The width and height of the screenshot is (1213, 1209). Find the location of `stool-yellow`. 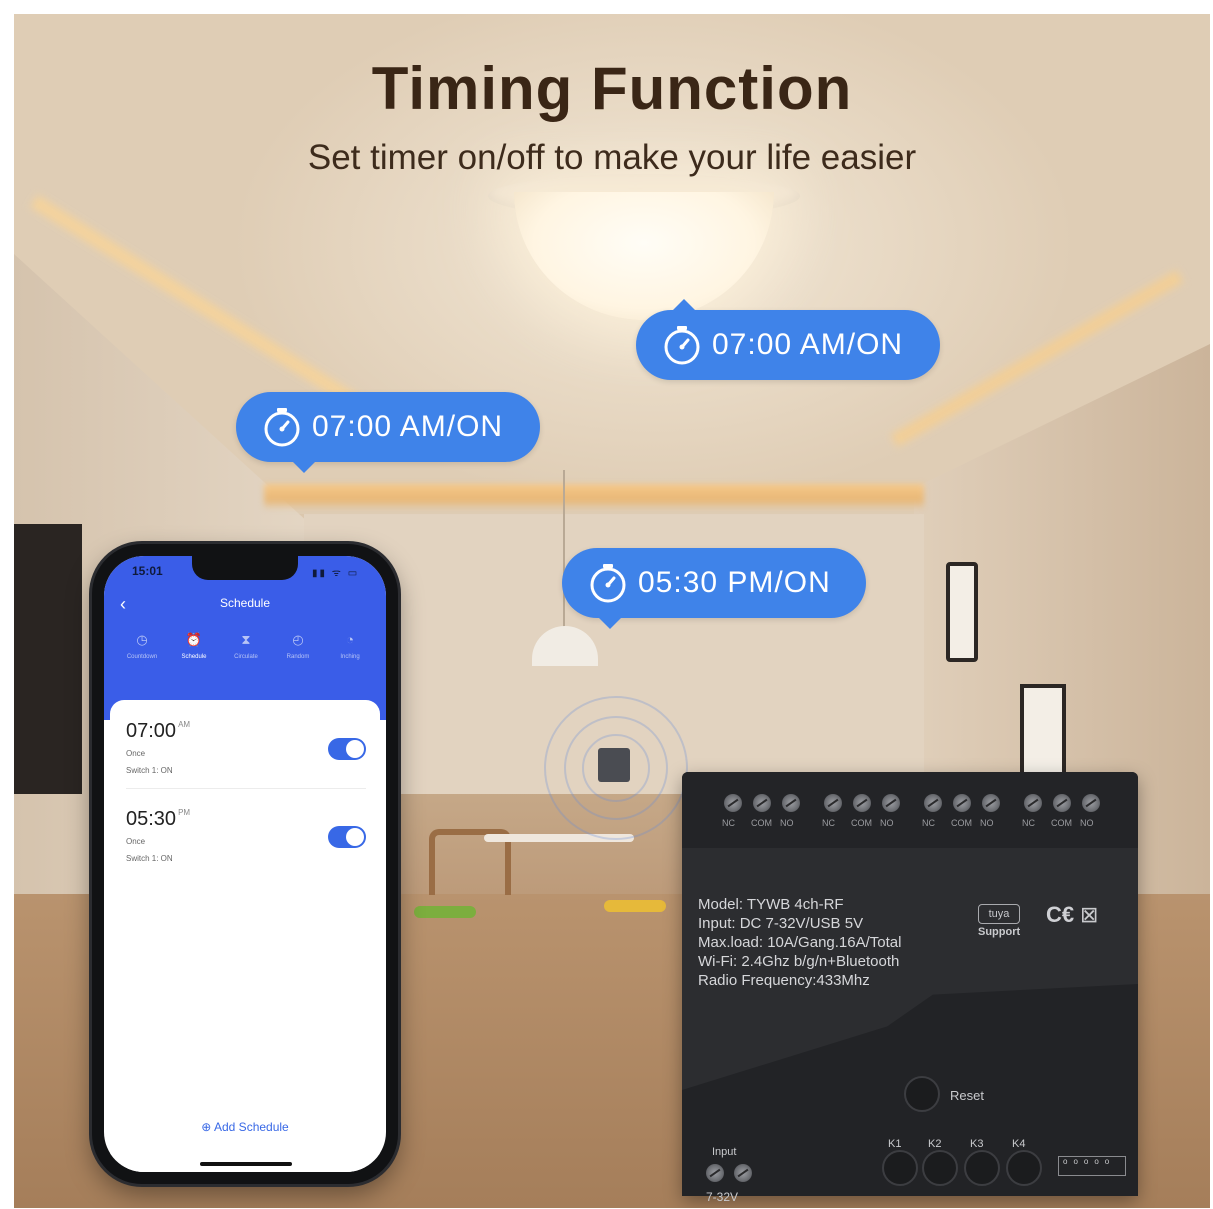

stool-yellow is located at coordinates (635, 906).